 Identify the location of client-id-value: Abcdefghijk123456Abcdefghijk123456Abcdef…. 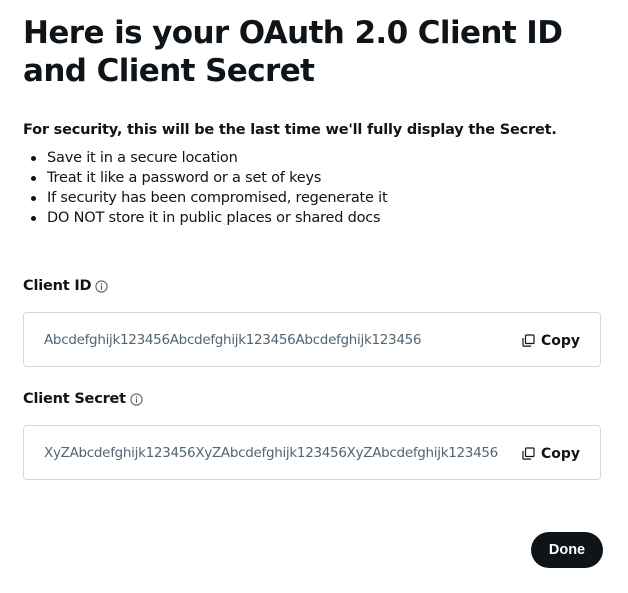
(233, 340).